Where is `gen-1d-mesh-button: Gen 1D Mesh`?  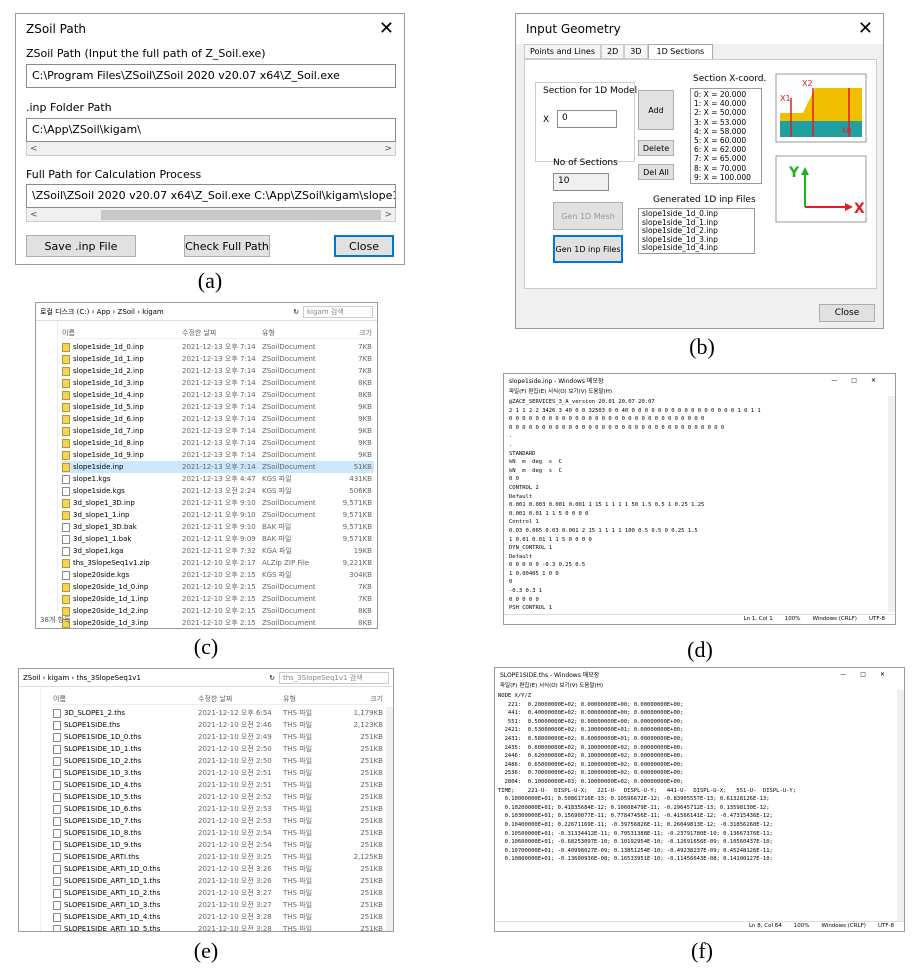
gen-1d-mesh-button: Gen 1D Mesh is located at coordinates (588, 216).